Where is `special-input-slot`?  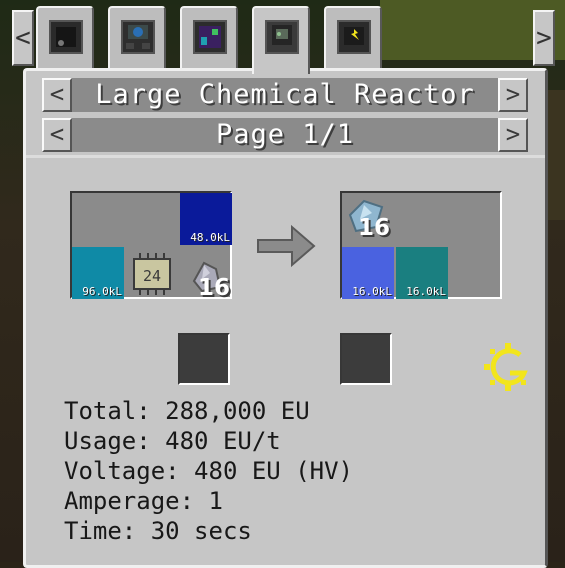
special-input-slot is located at coordinates (204, 359).